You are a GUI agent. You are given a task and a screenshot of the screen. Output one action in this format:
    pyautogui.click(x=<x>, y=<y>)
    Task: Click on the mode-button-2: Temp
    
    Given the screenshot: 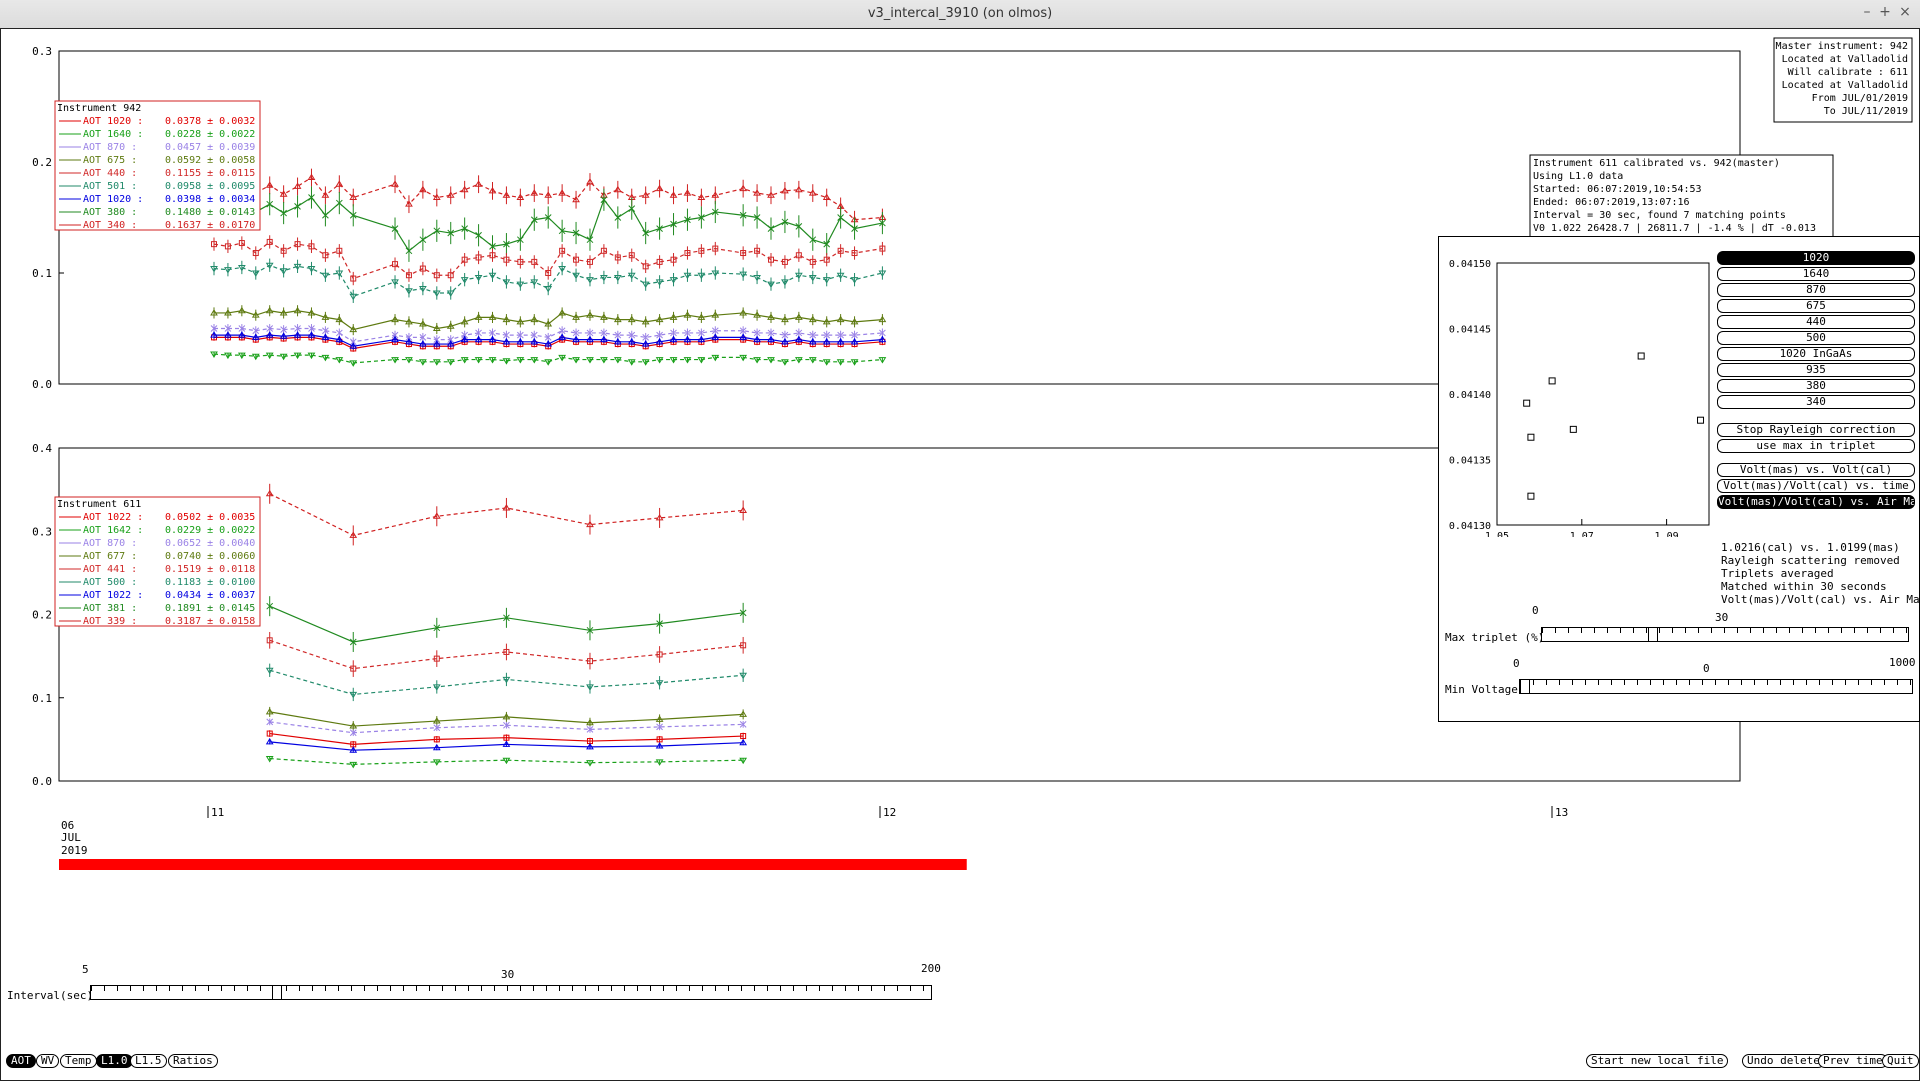 What is the action you would take?
    pyautogui.click(x=78, y=1061)
    